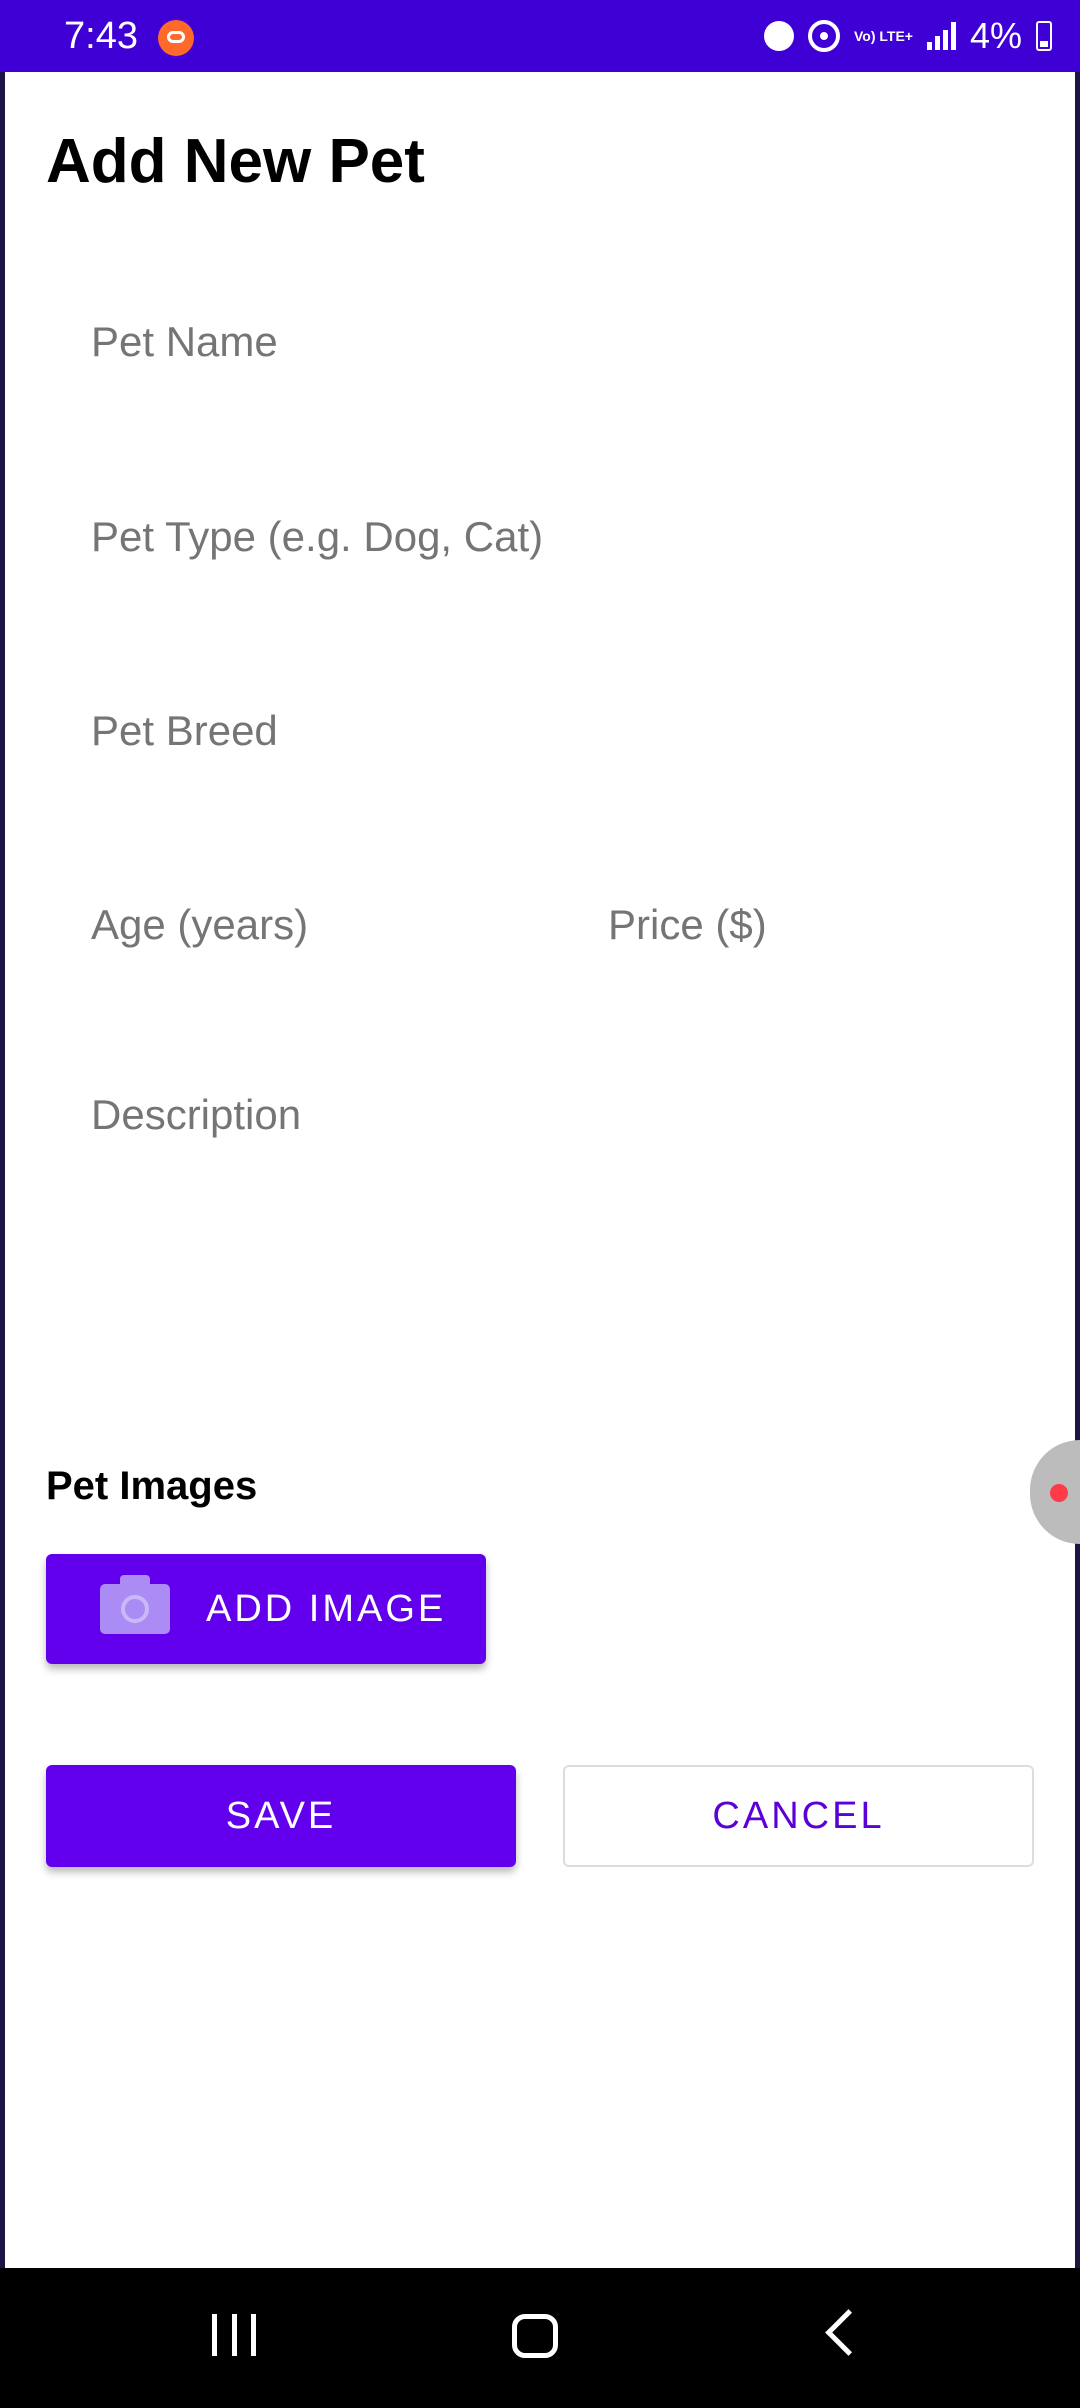 The image size is (1080, 2408). I want to click on page-title: Add New Pet, so click(235, 161).